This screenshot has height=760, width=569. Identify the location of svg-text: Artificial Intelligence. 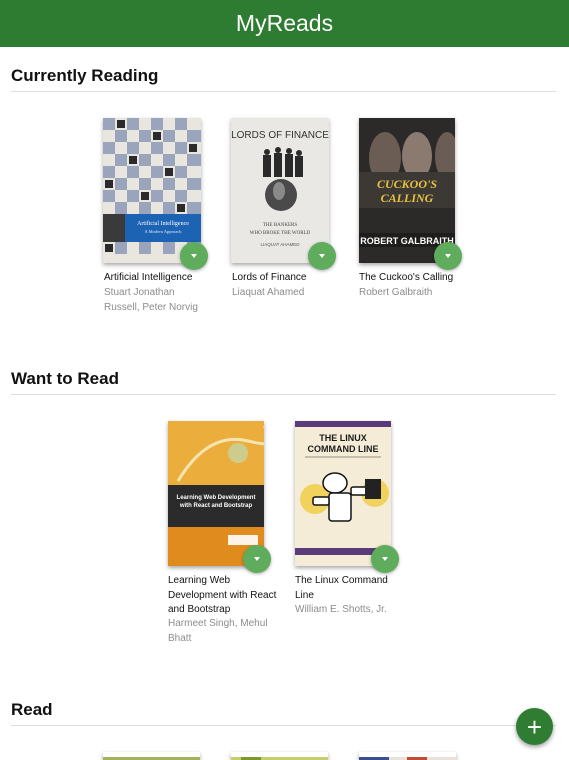
(163, 223).